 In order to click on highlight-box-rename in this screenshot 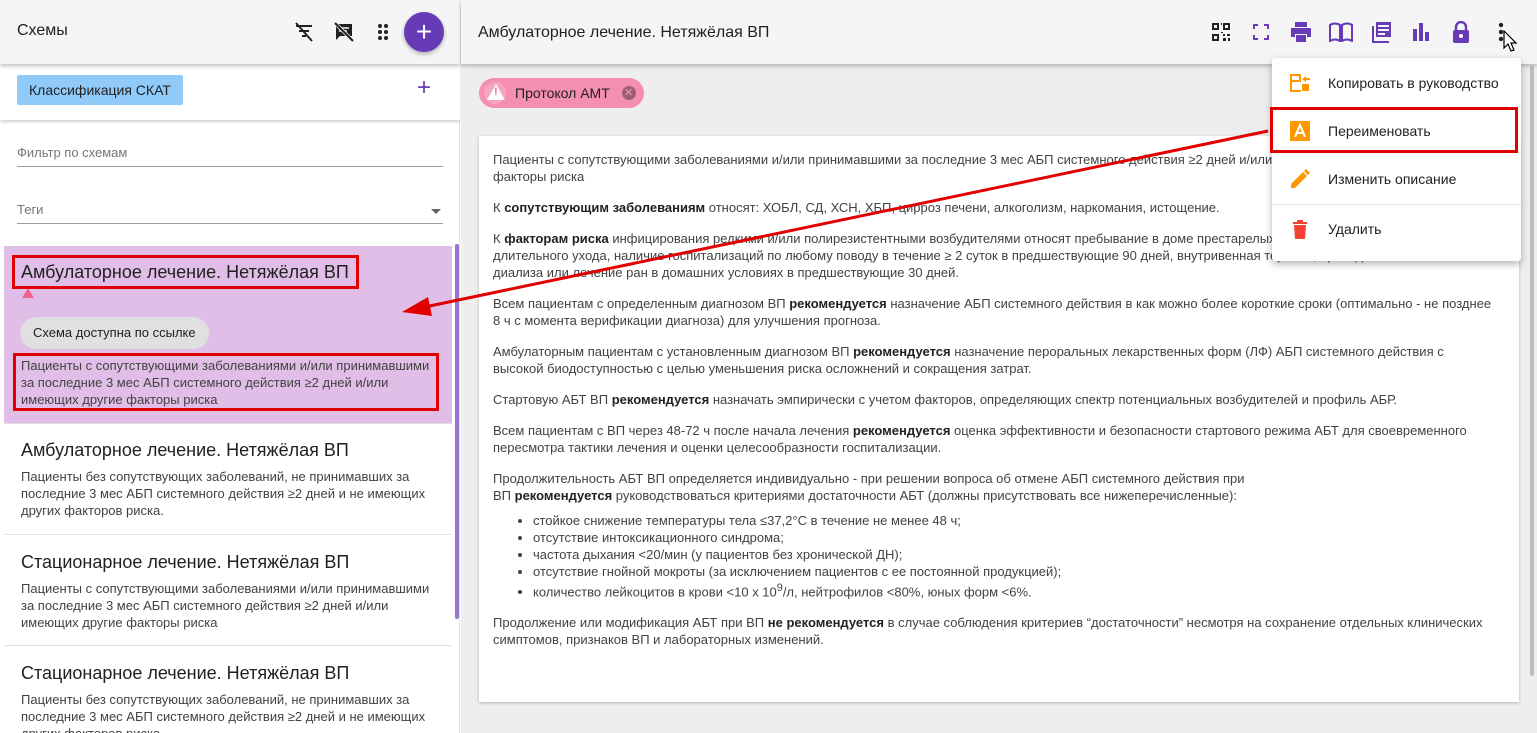, I will do `click(1394, 130)`.